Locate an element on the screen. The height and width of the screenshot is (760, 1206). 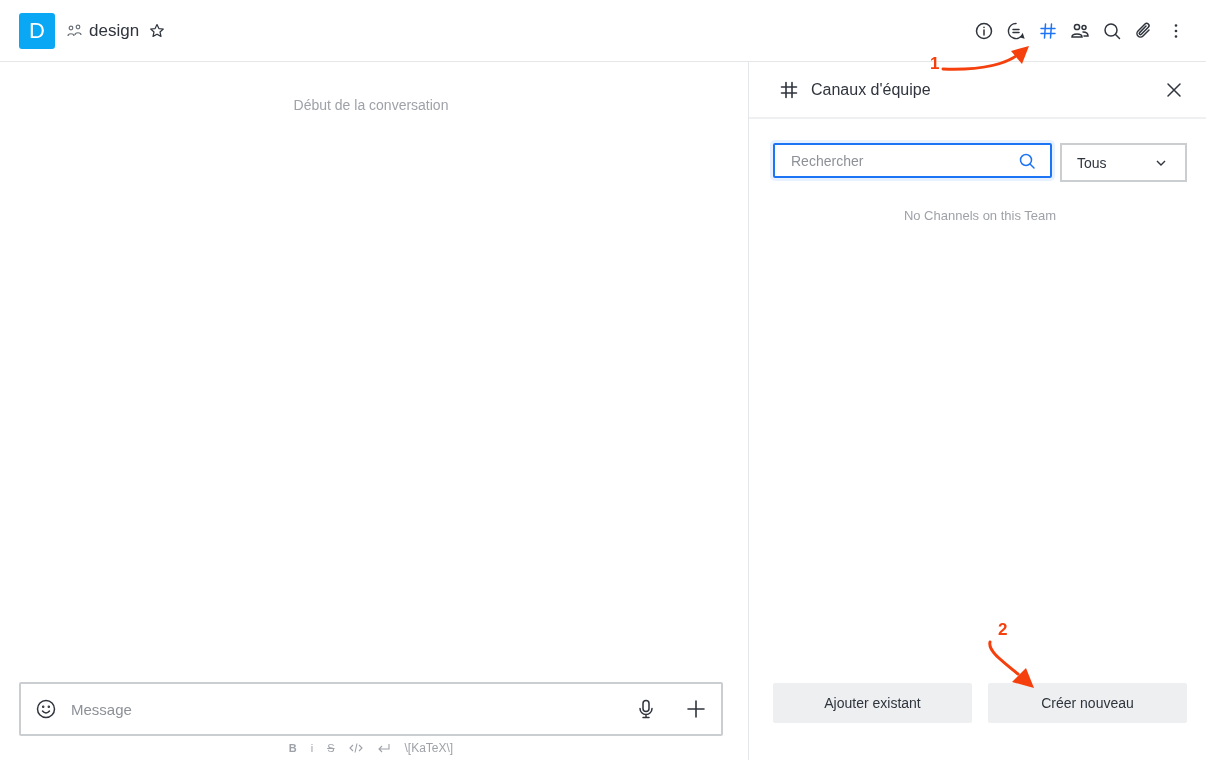
emoji-icon is located at coordinates (46, 709).